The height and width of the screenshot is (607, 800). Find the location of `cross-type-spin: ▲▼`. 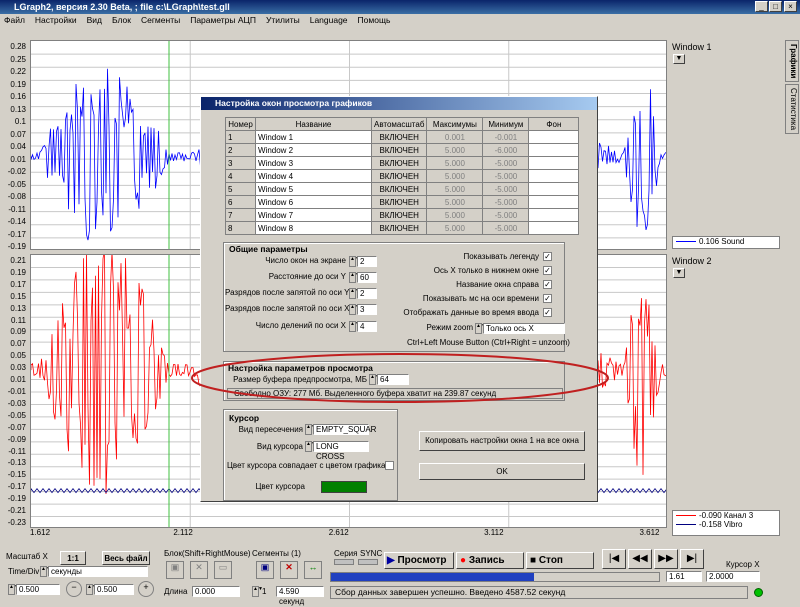

cross-type-spin: ▲▼ is located at coordinates (310, 429).